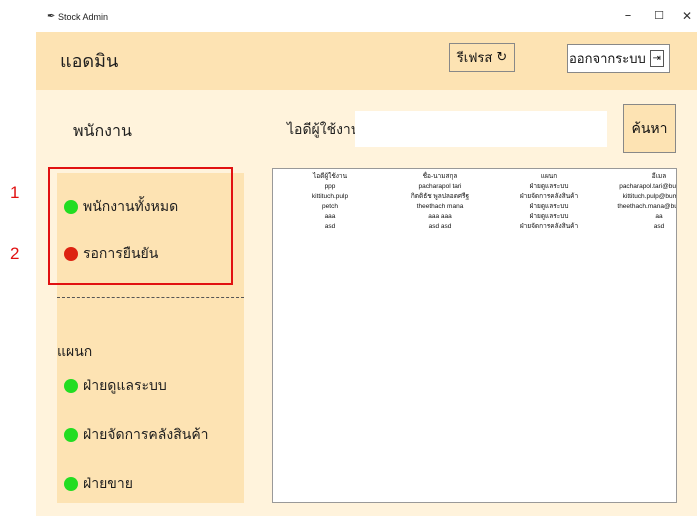  I want to click on logout-button: ออกจากระบบ ⇥, so click(618, 58).